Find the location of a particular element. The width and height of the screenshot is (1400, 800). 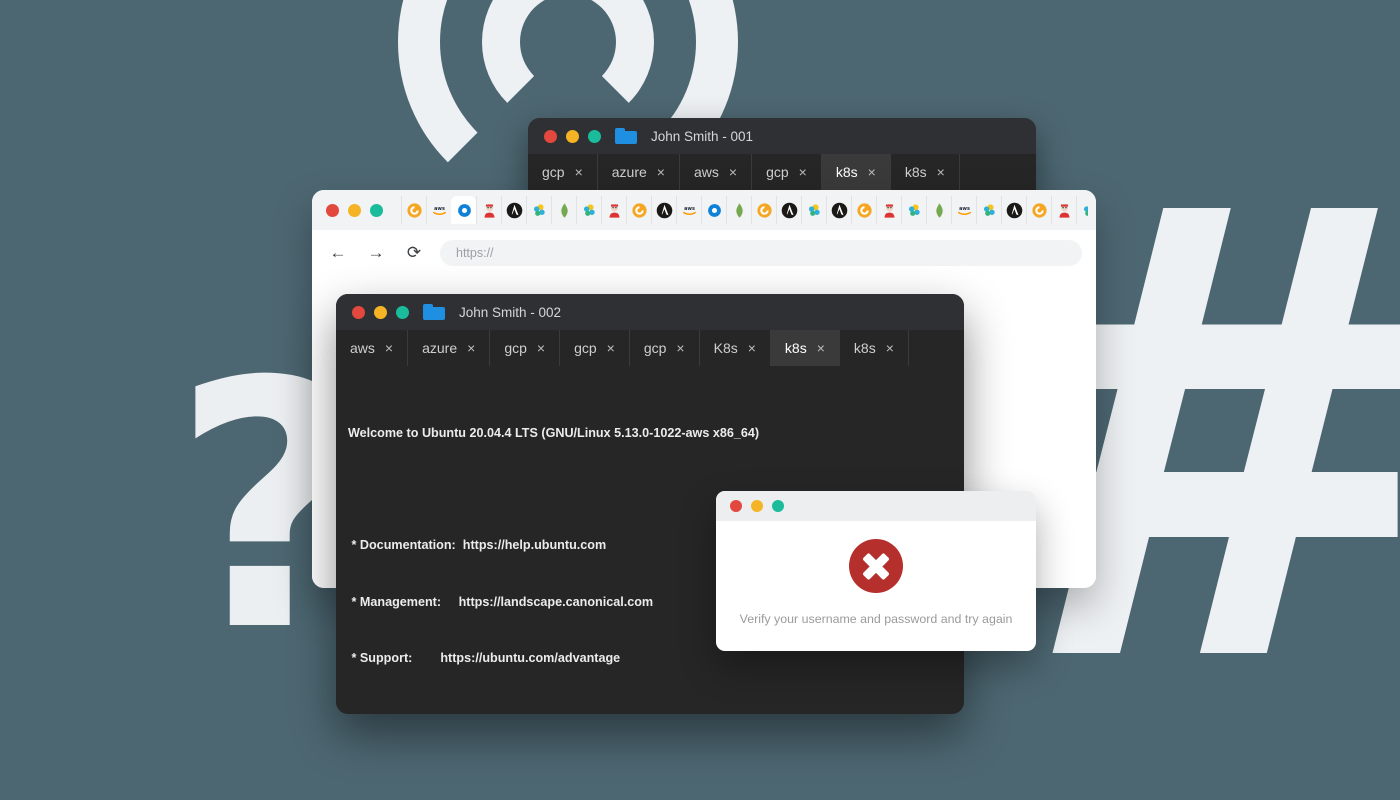

mongodb-icon is located at coordinates (939, 210).